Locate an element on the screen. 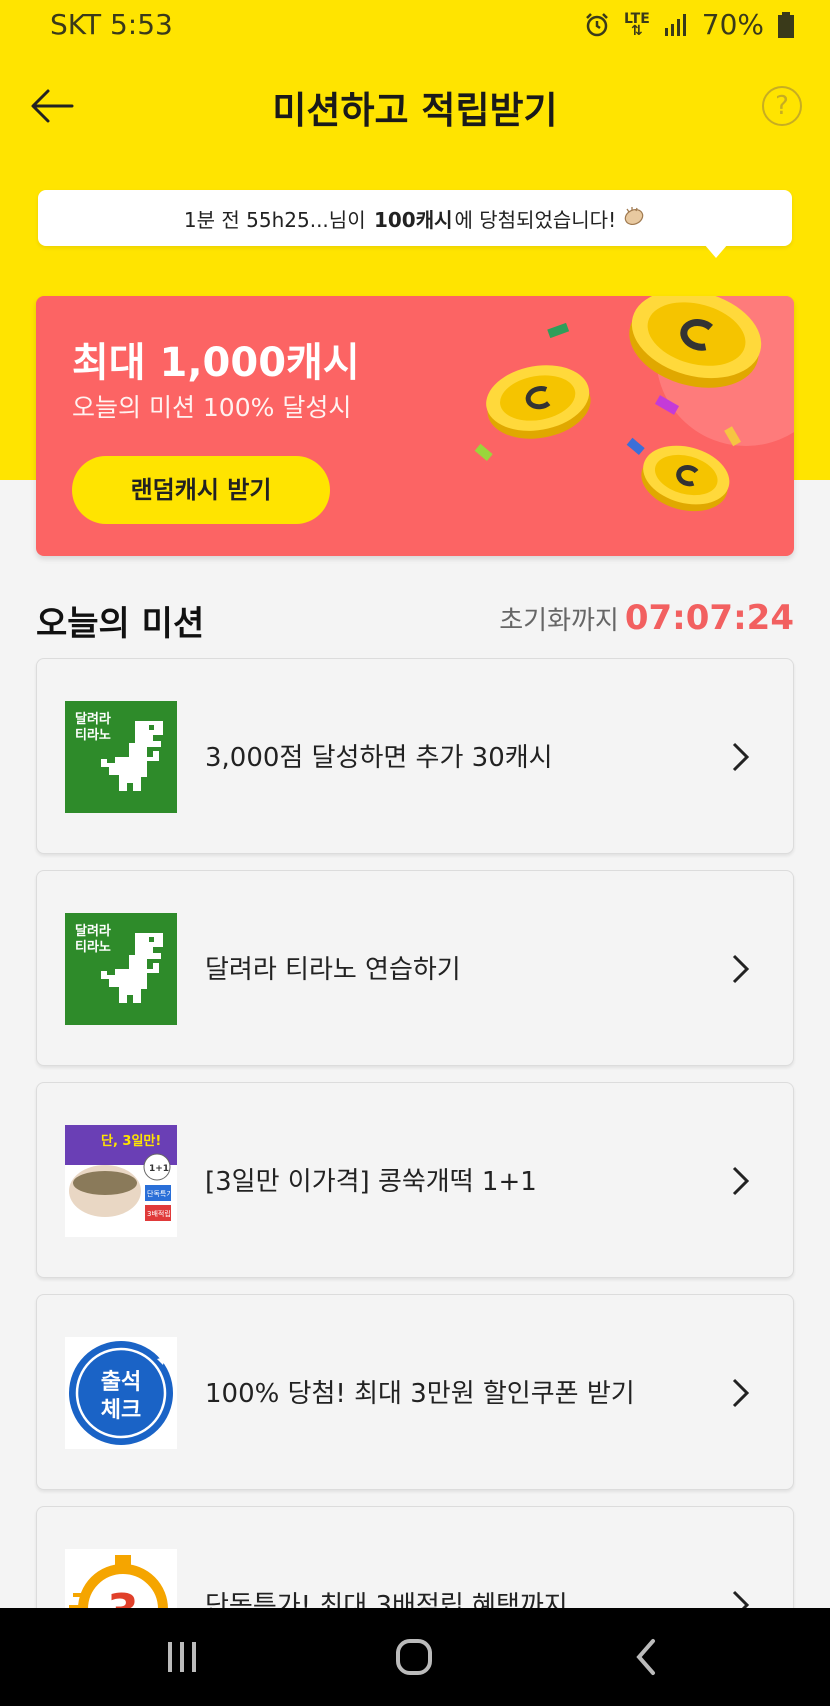  mission-label: [3일만 이가격] 콩쑥개떡 1+1 is located at coordinates (371, 1182).